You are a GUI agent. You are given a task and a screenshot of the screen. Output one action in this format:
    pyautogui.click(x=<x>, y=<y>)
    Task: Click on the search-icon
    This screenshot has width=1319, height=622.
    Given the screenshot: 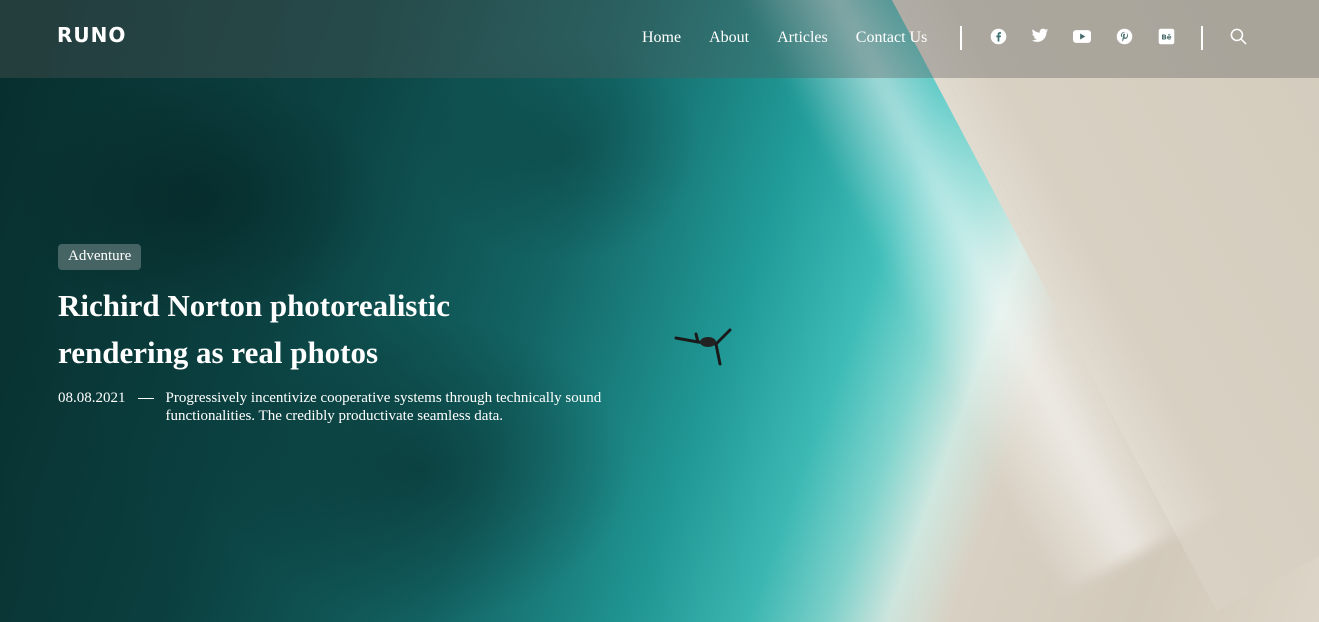 What is the action you would take?
    pyautogui.click(x=1239, y=37)
    